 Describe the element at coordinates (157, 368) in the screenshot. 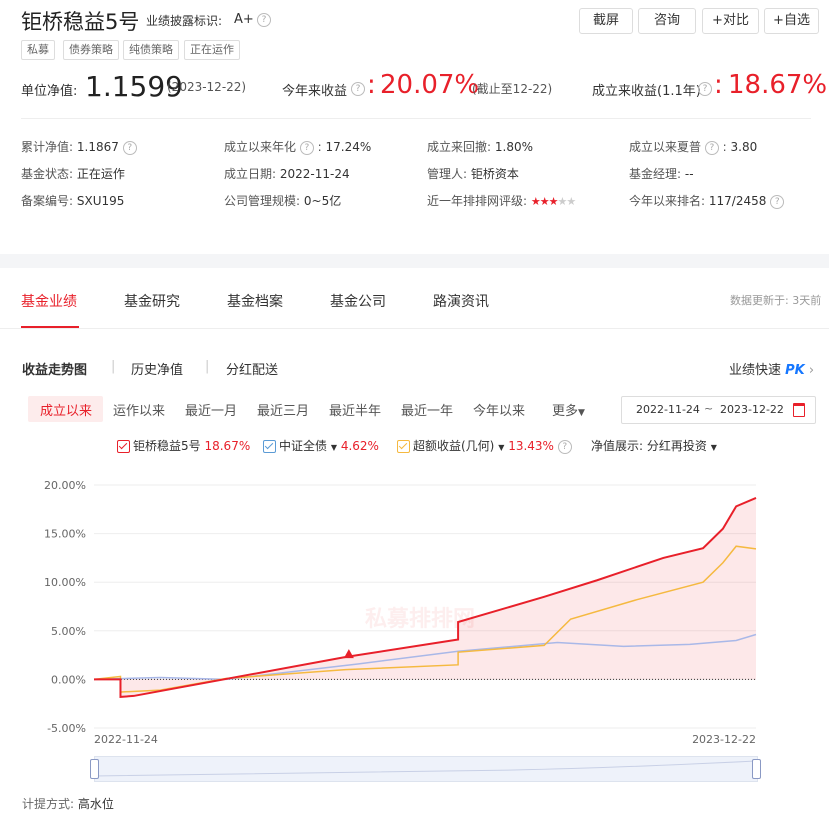

I see `subtab-history-nav: 历史净值` at that location.